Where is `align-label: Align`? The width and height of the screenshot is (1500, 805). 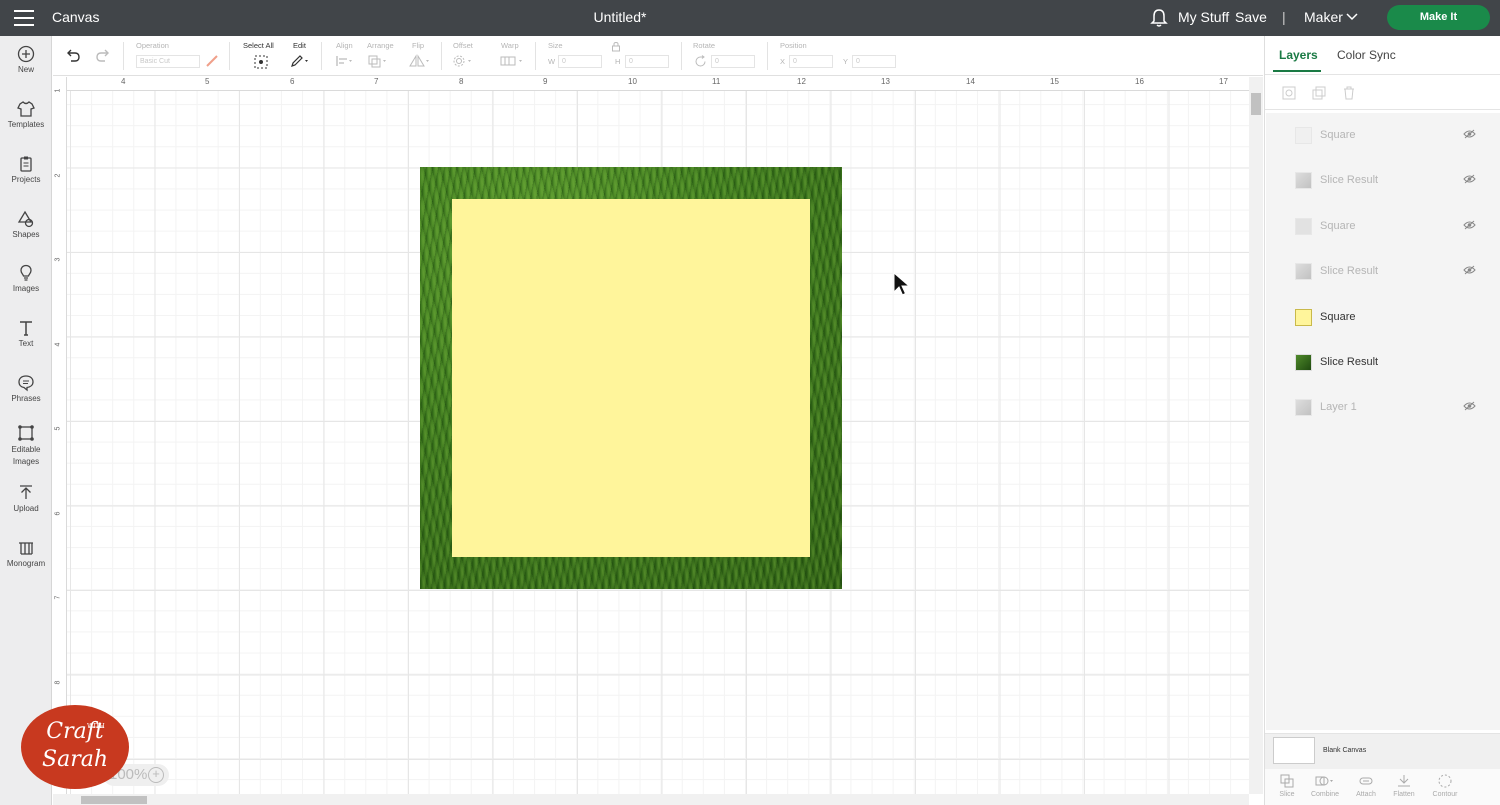 align-label: Align is located at coordinates (344, 45).